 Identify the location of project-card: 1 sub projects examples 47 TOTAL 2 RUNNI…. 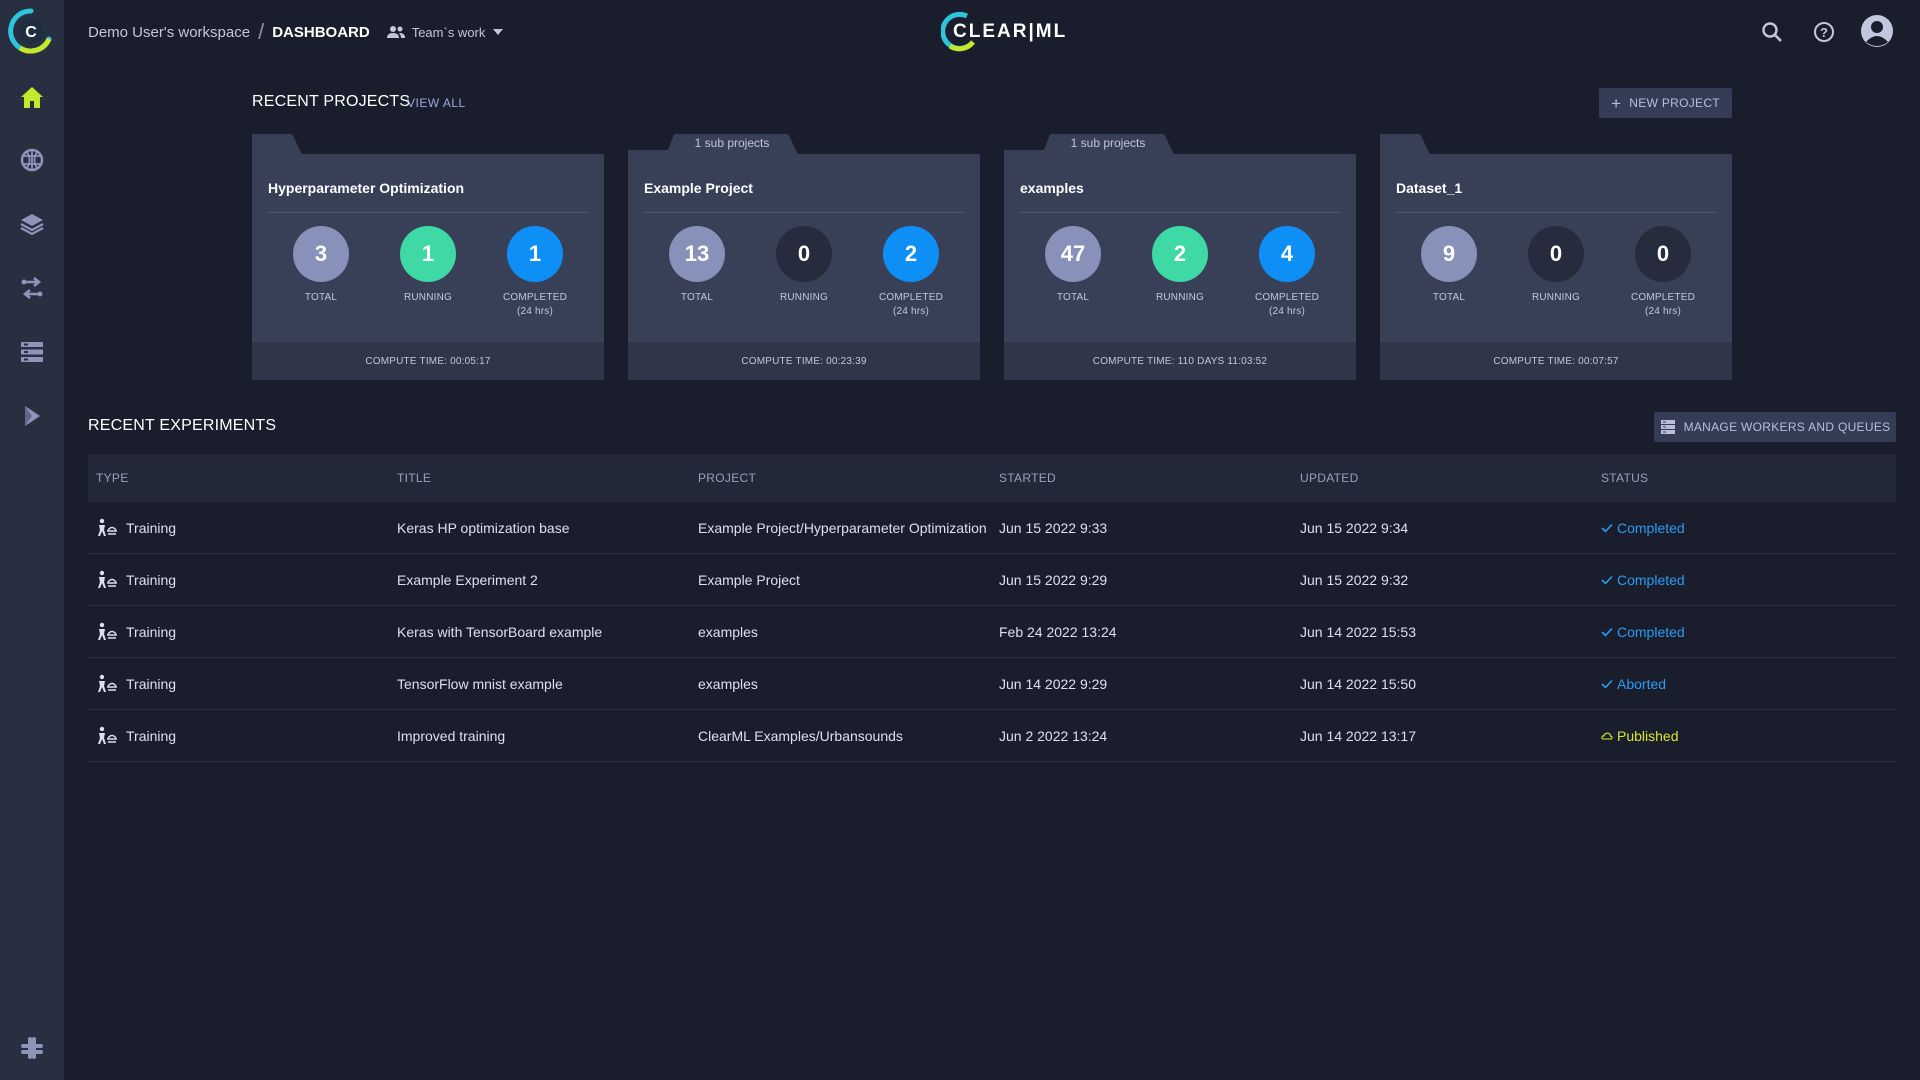
(1180, 257).